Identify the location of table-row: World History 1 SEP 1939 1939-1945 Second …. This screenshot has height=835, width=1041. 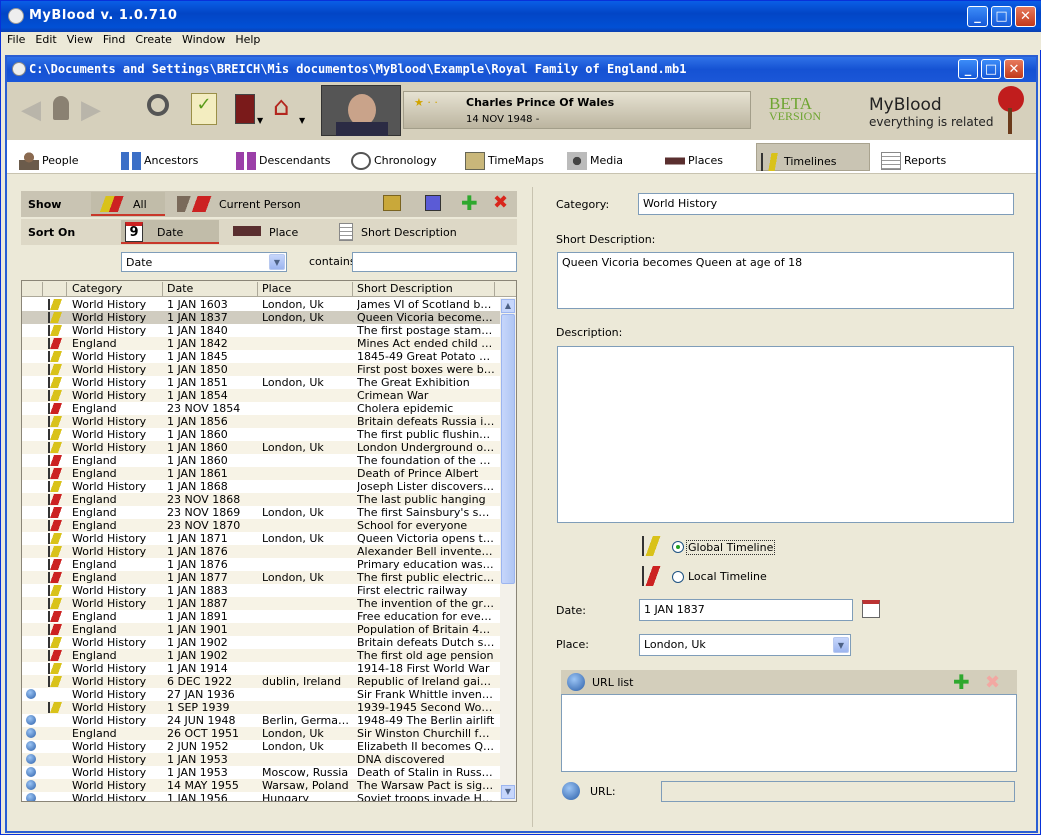
(261, 707).